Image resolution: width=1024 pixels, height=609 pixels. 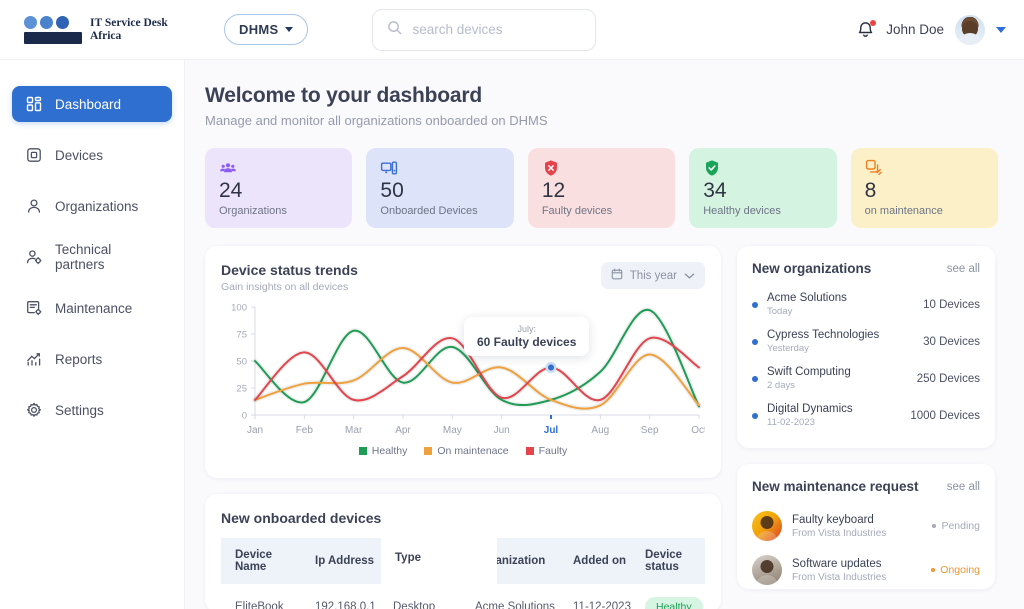 I want to click on sidebar-item-maintenance: Maintenance, so click(x=92, y=308).